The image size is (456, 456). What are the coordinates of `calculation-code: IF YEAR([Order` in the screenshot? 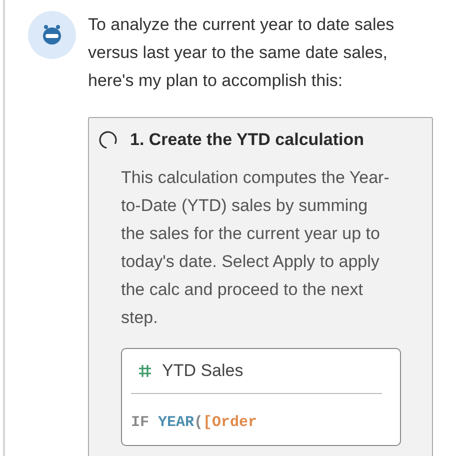 It's located at (194, 422).